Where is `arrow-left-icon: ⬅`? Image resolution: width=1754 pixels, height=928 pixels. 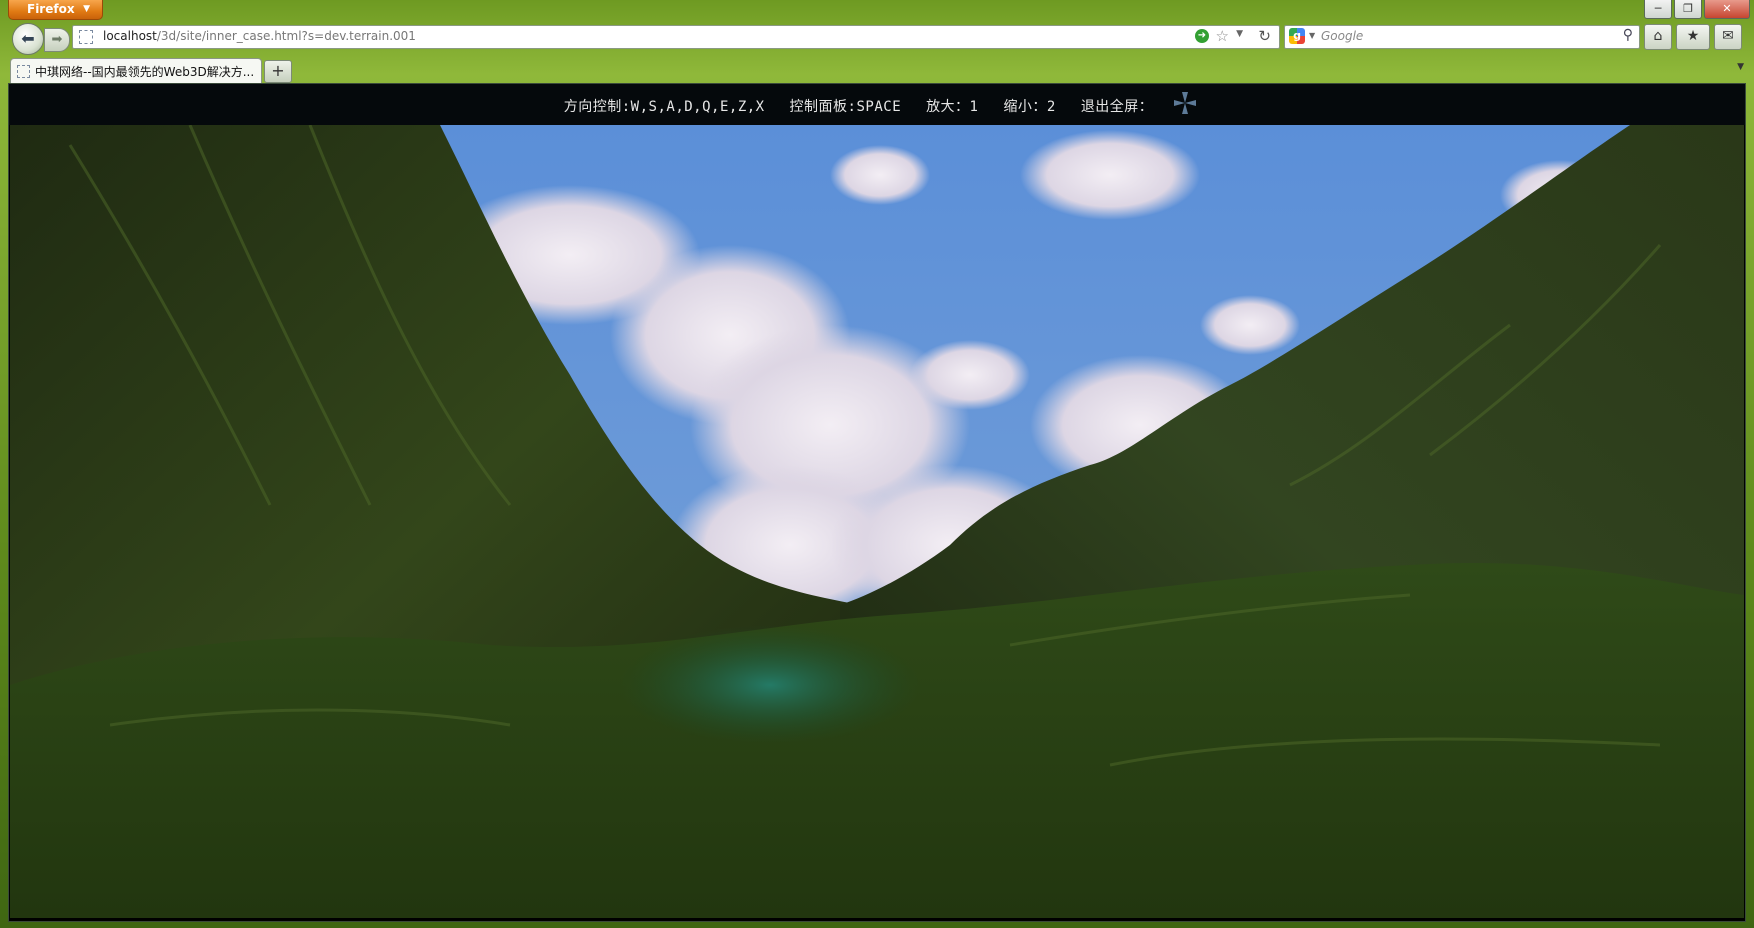
arrow-left-icon: ⬅ is located at coordinates (28, 38).